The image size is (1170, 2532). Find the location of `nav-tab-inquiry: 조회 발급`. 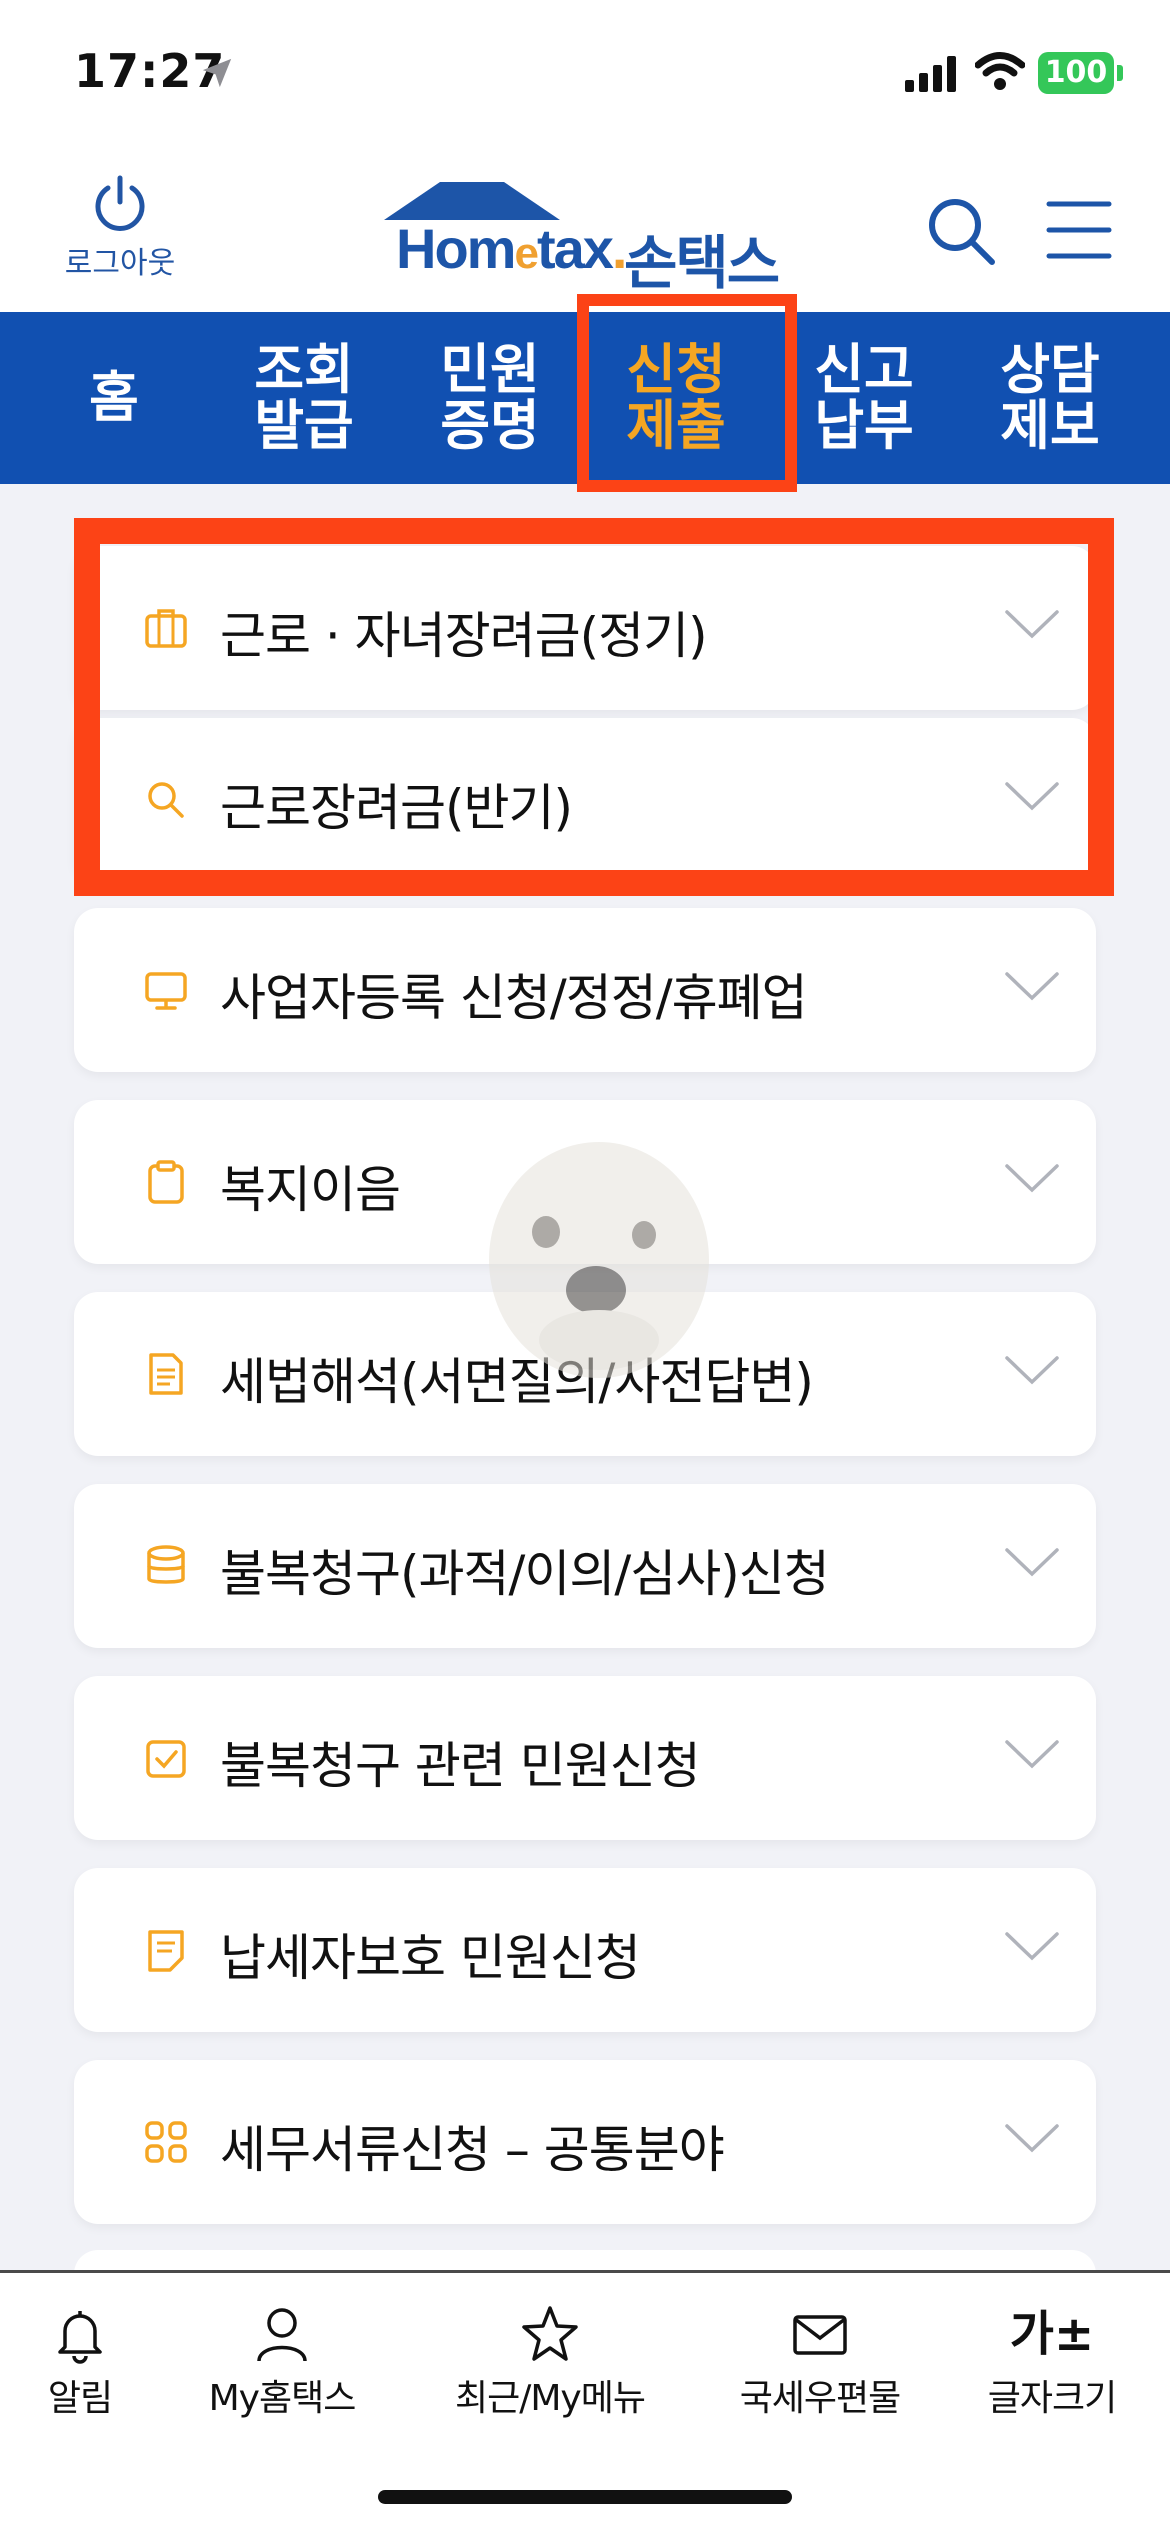

nav-tab-inquiry: 조회 발급 is located at coordinates (304, 398).